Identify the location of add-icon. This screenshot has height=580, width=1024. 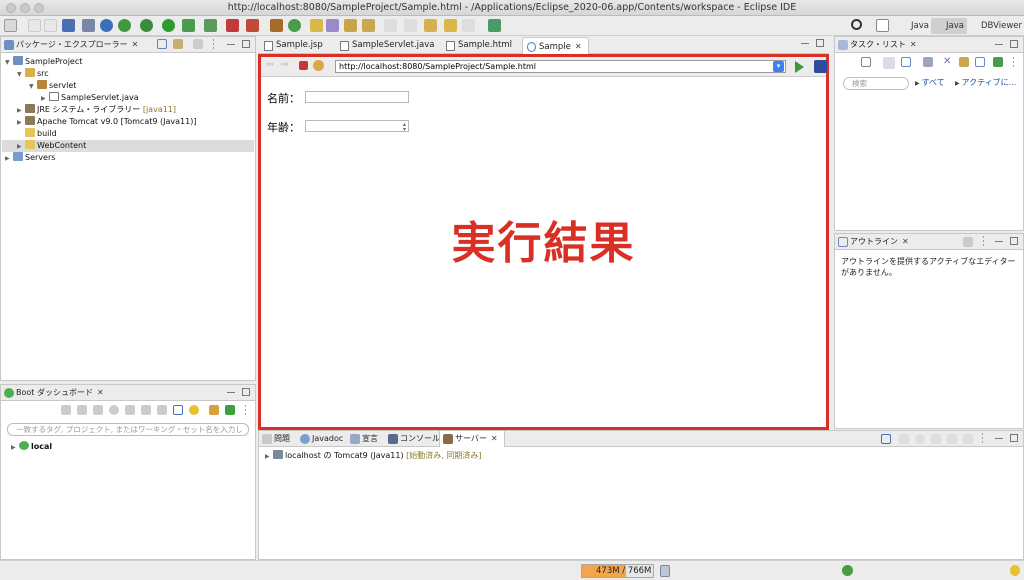
(230, 410).